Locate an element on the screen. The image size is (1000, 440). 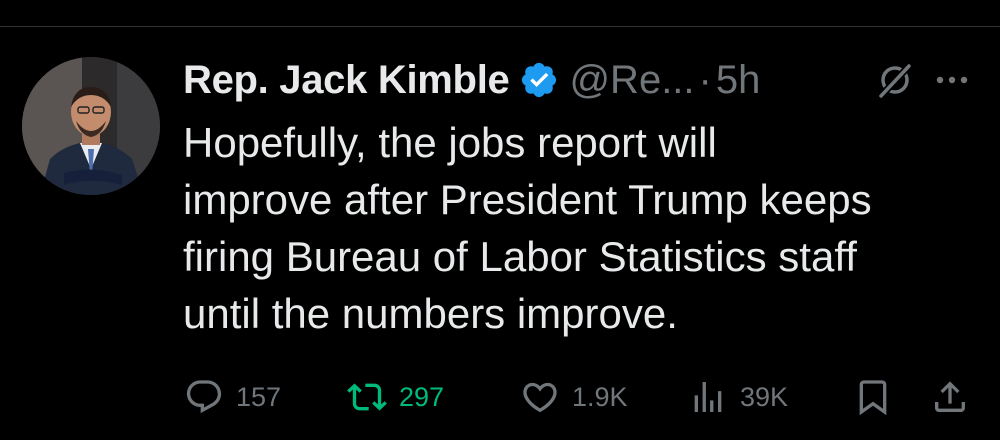
repost-button: 297 is located at coordinates (395, 397).